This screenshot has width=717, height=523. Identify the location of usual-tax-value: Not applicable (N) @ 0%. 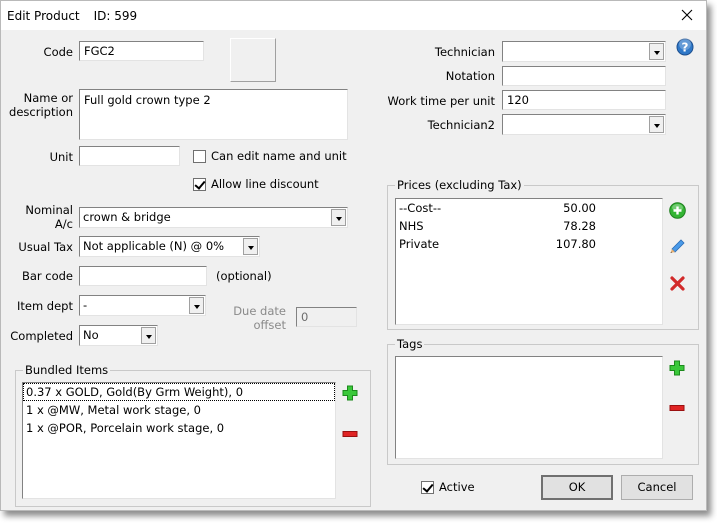
(154, 246).